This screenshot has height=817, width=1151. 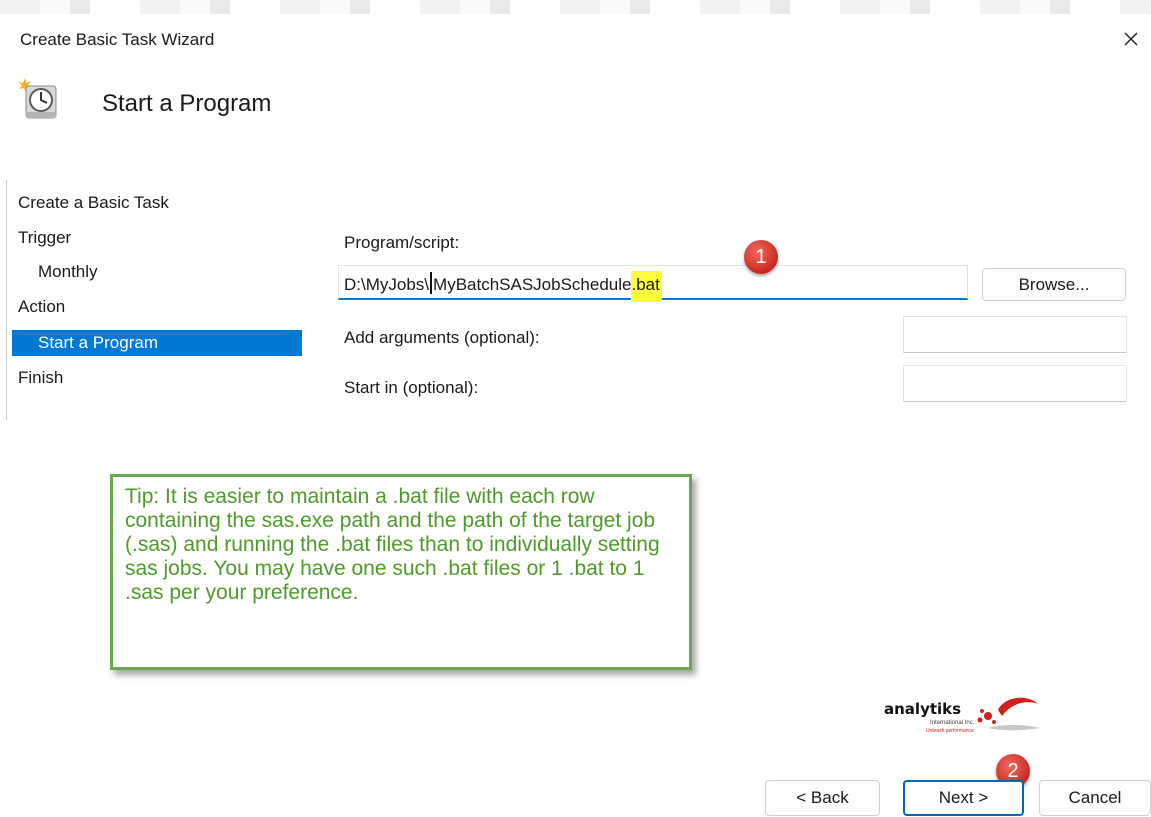 I want to click on nav-item-monthly: Monthly, so click(x=68, y=272).